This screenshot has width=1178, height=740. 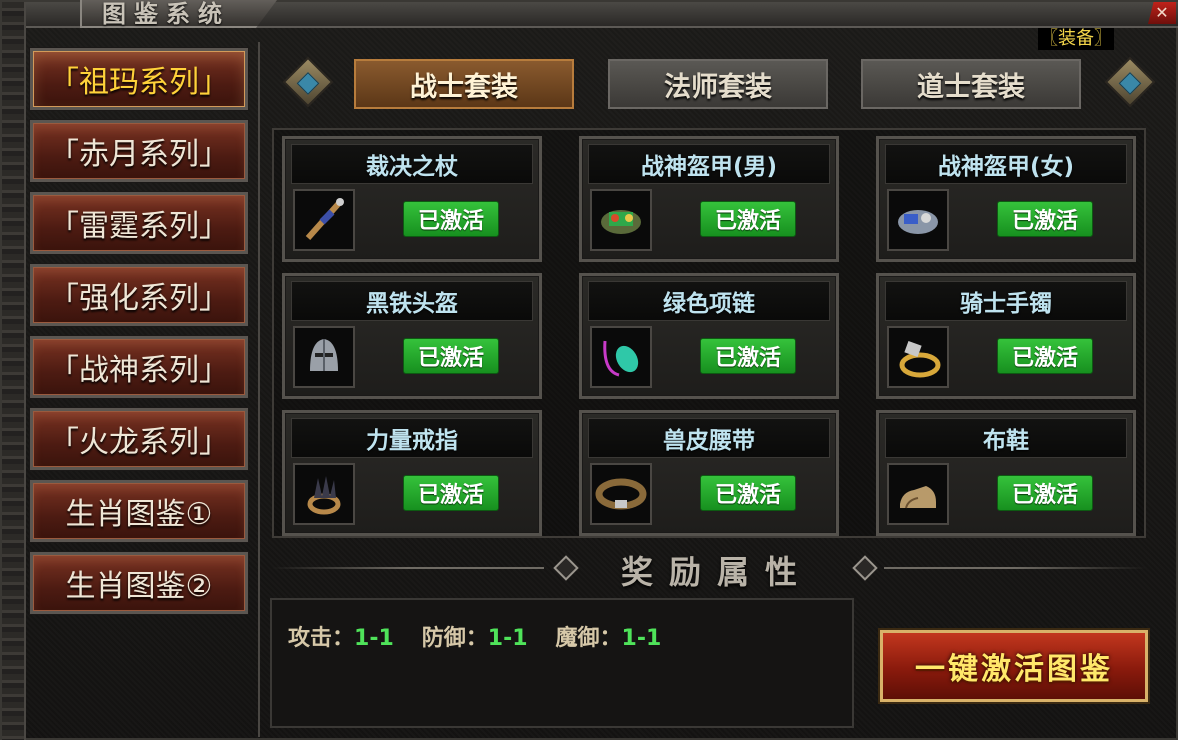 I want to click on item-card: 兽皮腰带 已激活, so click(x=709, y=473).